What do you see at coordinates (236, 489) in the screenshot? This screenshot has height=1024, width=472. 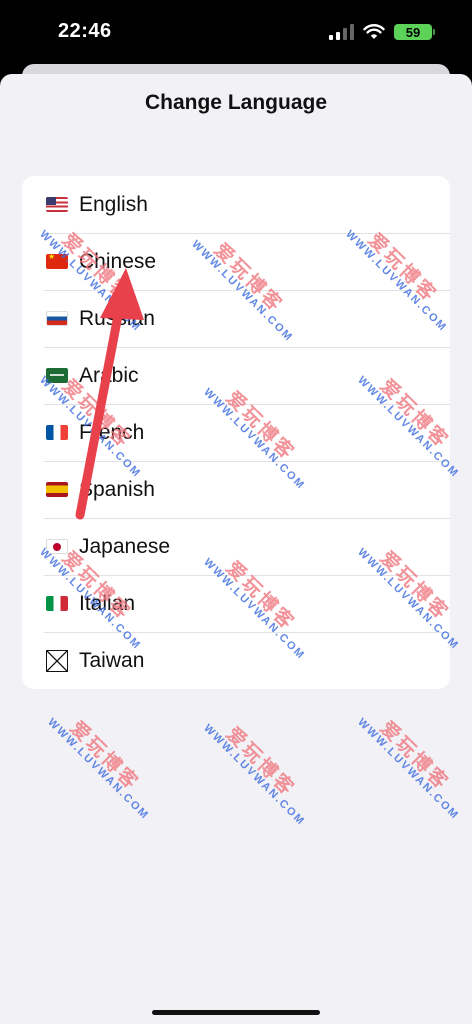 I see `language-row-spanish: Spanish` at bounding box center [236, 489].